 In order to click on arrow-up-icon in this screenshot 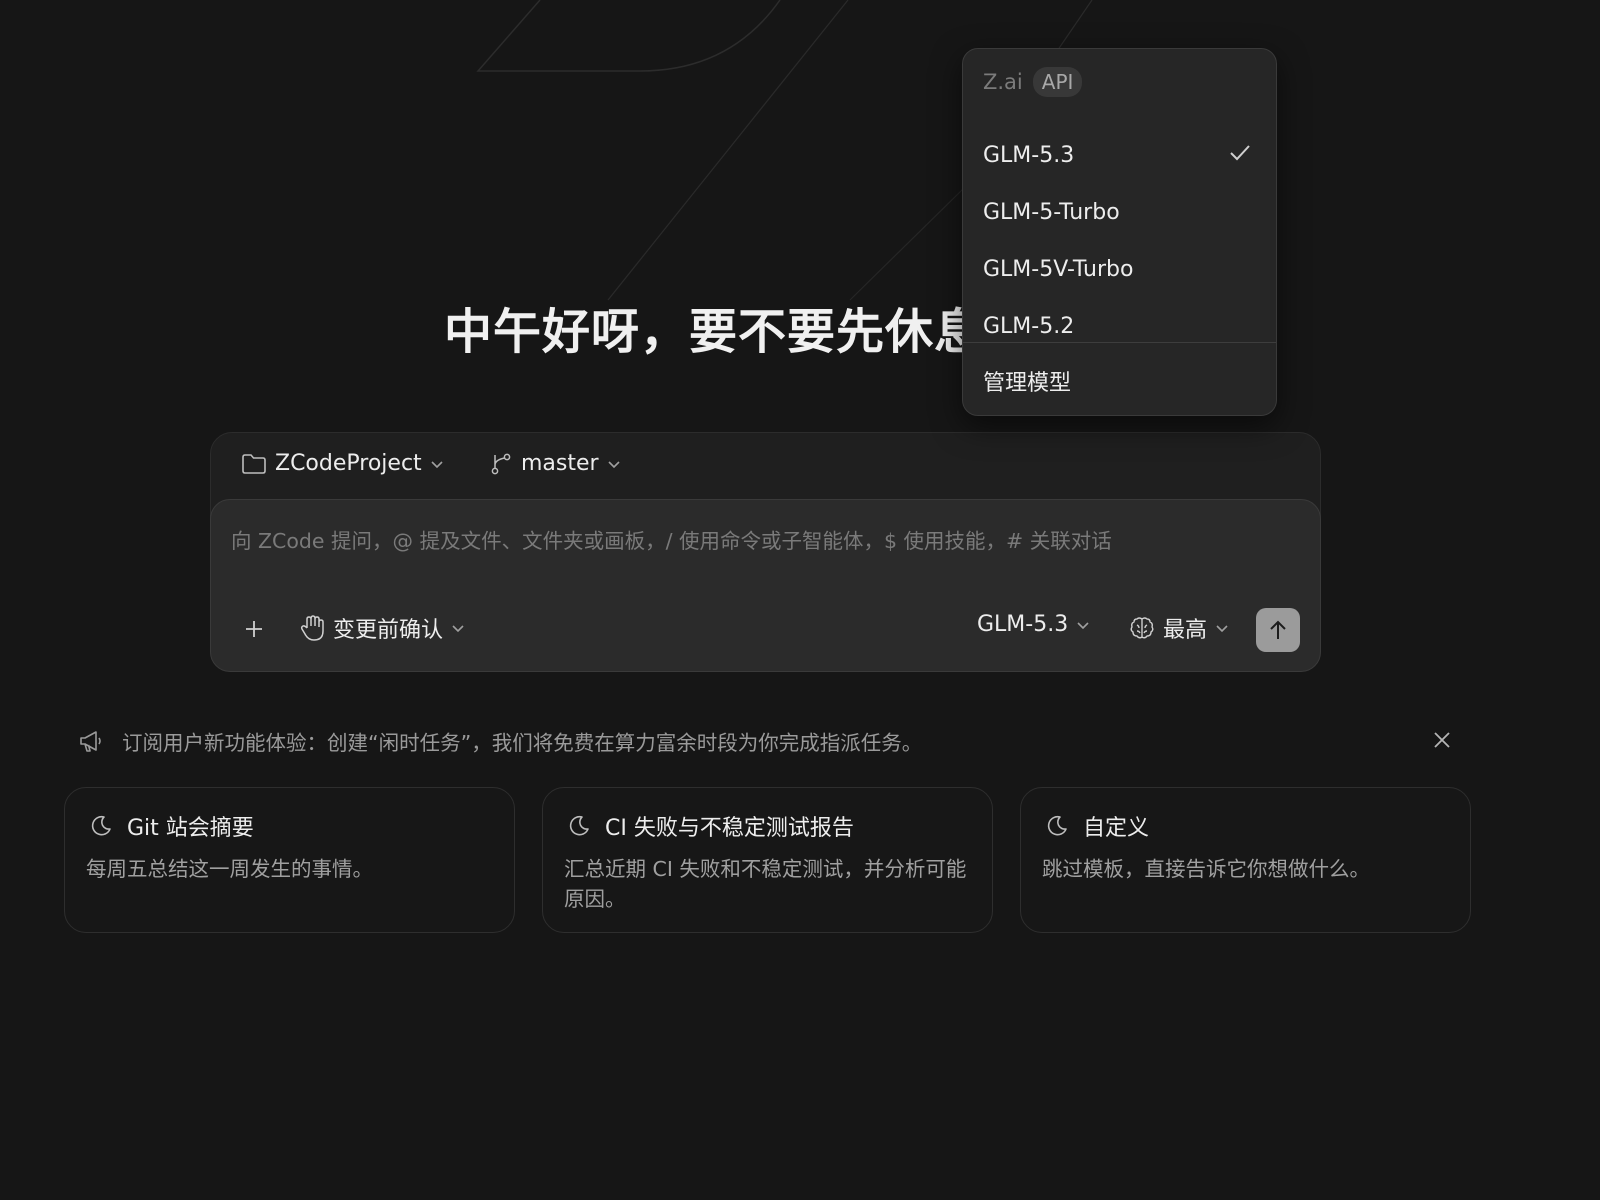, I will do `click(1278, 630)`.